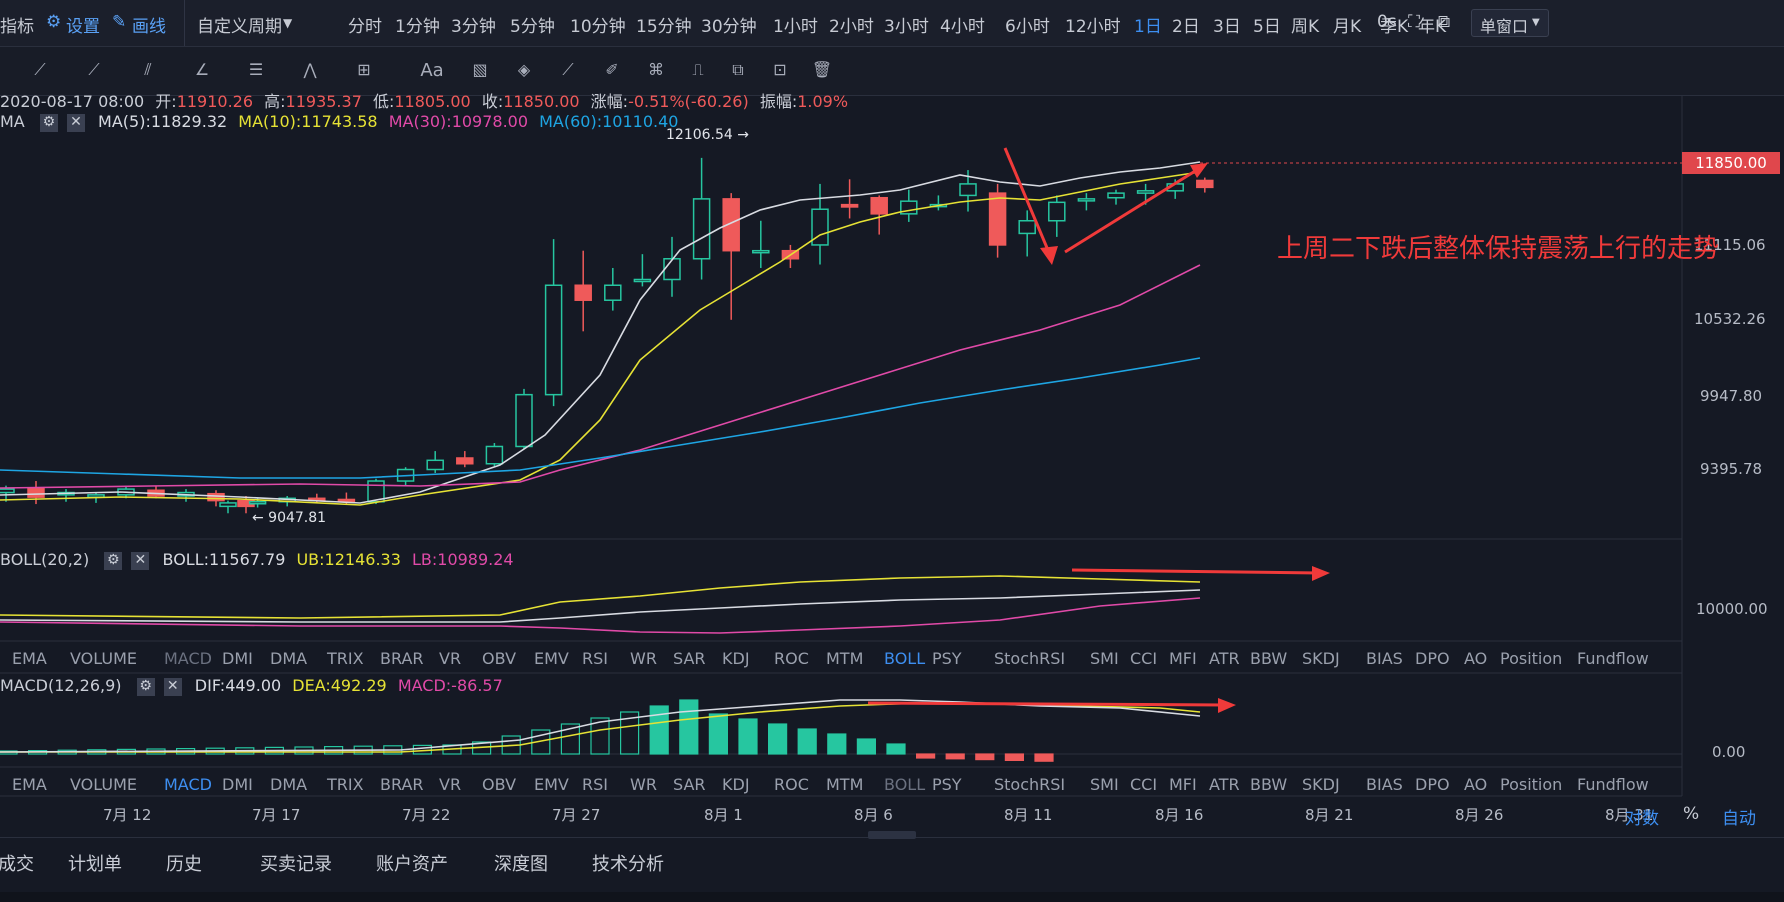 This screenshot has width=1784, height=902. Describe the element at coordinates (1498, 249) in the screenshot. I see `chart-annotation: 上周二下跌后整体保持震荡上行的走势` at that location.